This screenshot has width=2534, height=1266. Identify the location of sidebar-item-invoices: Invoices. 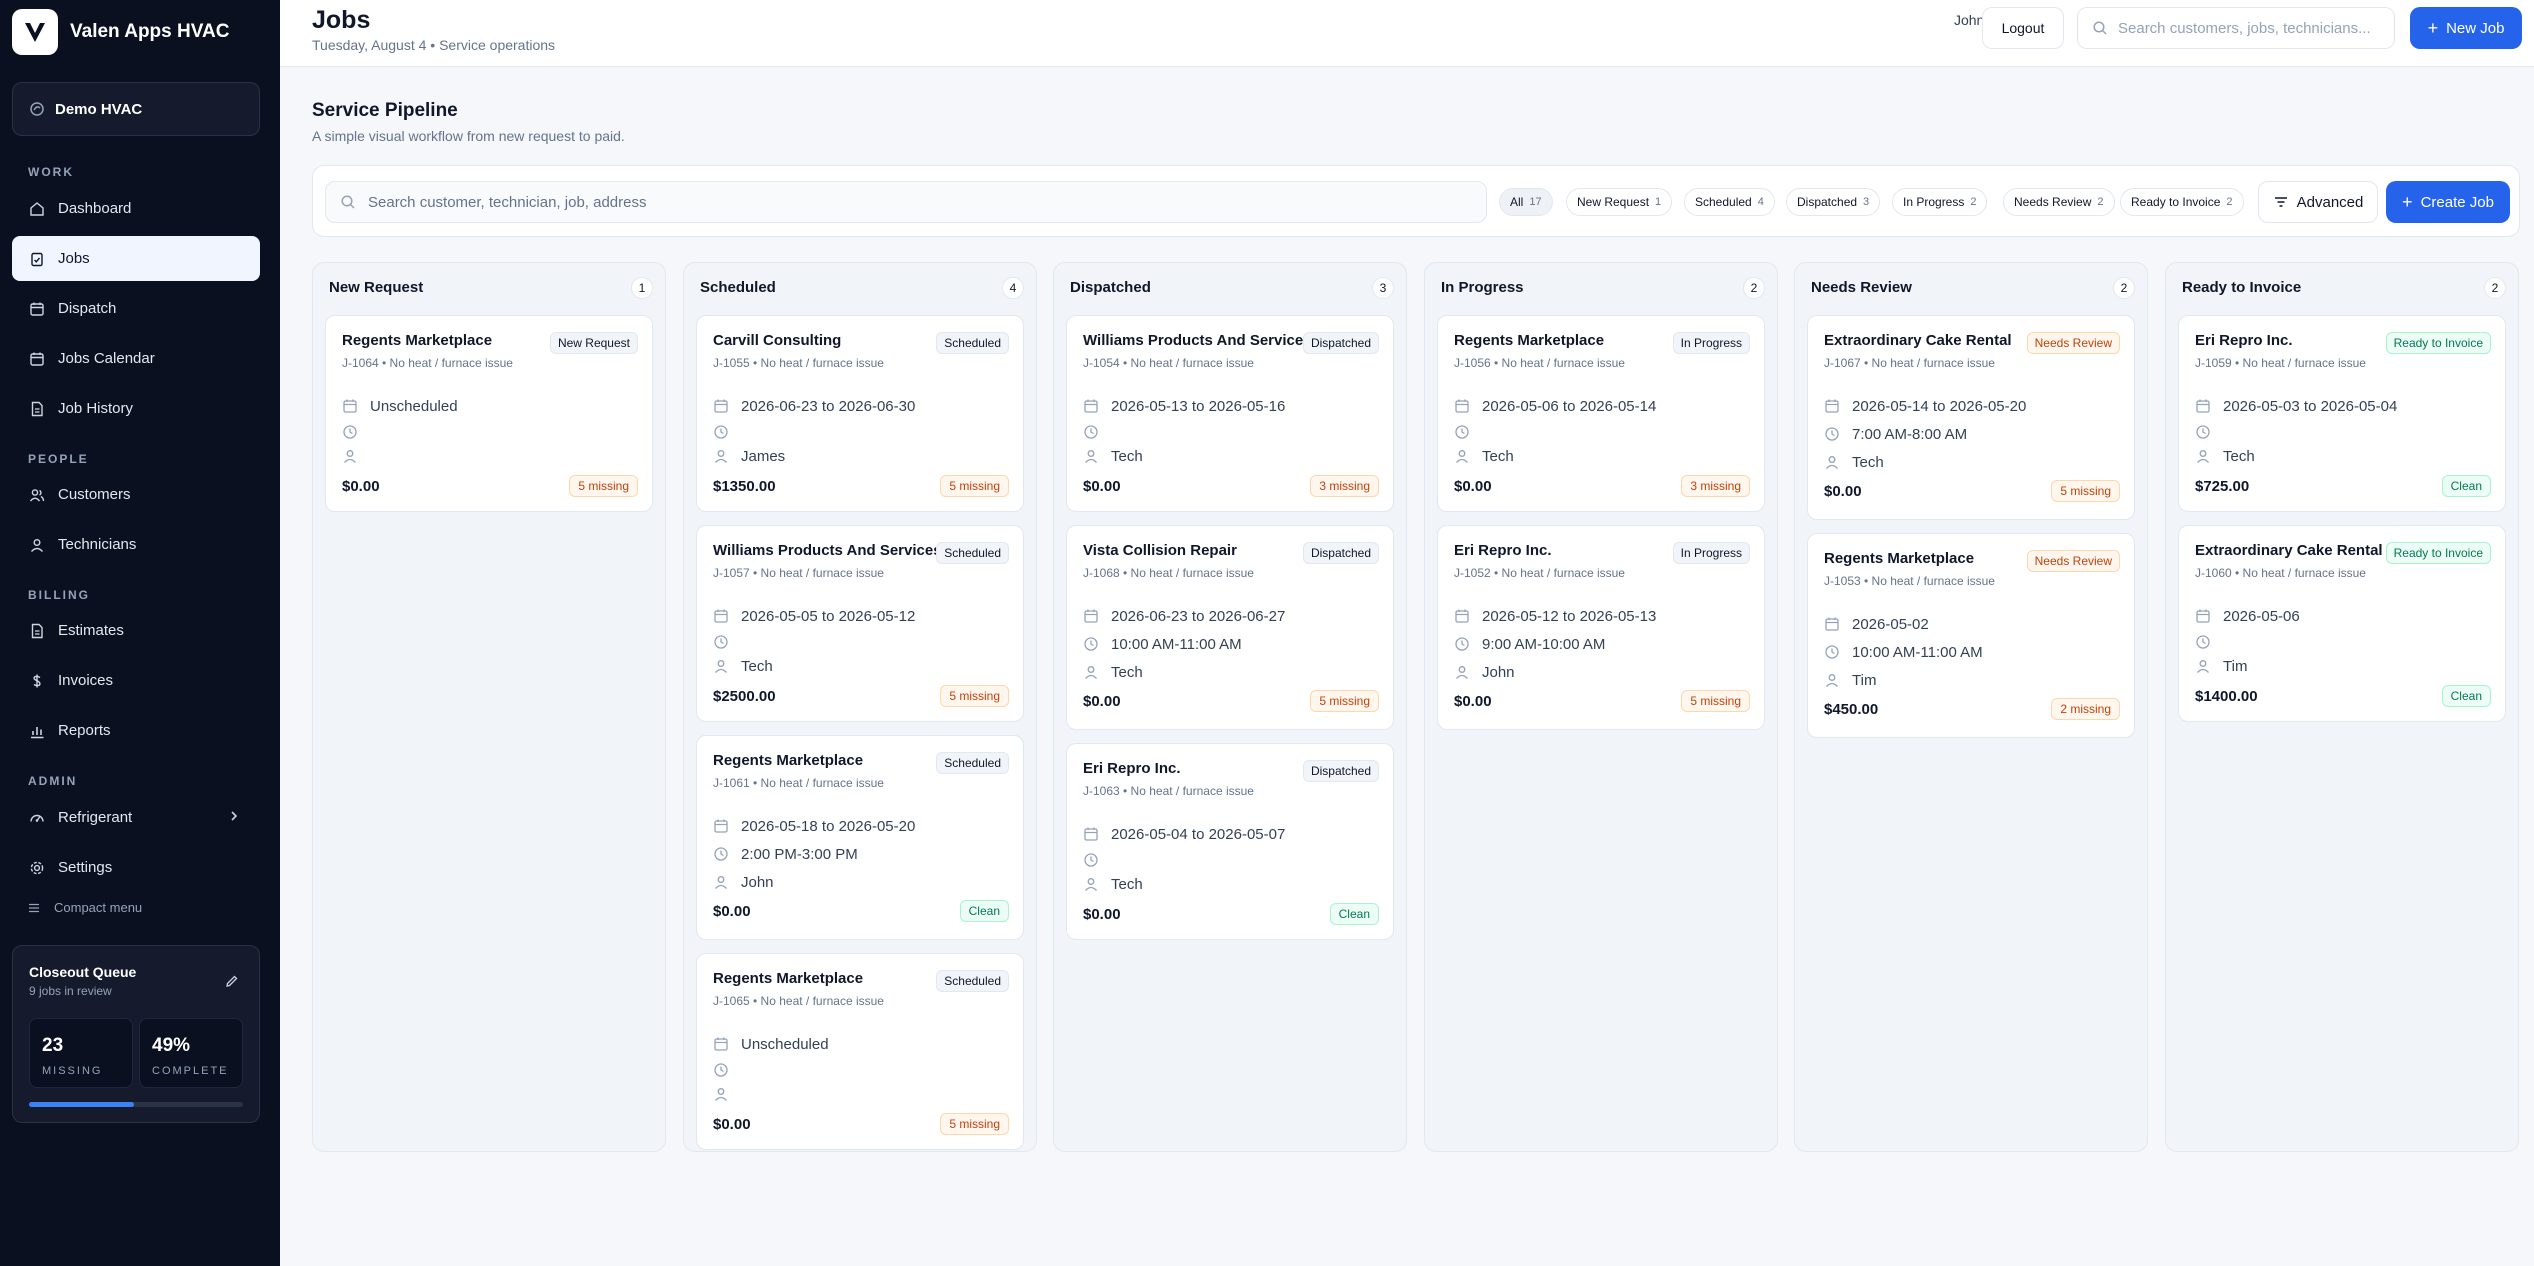
(136, 680).